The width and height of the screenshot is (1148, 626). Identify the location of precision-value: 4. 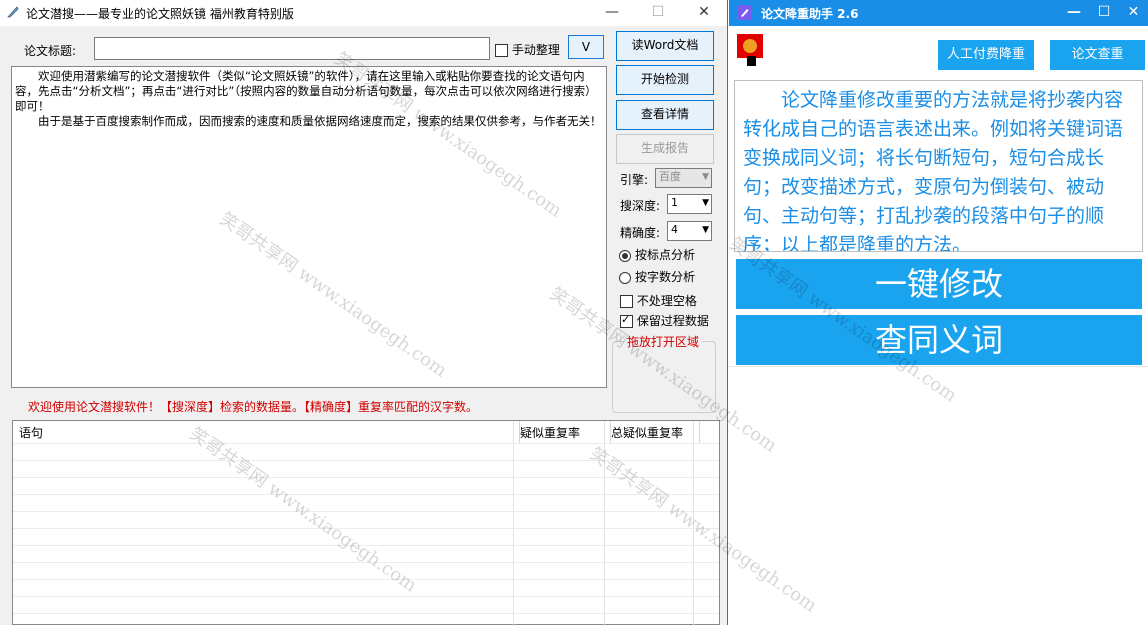
(674, 229).